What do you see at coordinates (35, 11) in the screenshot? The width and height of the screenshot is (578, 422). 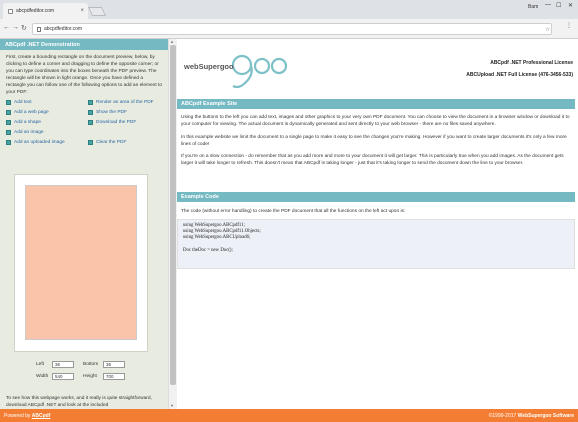 I see `tab-title: abcpdfeditor.com` at bounding box center [35, 11].